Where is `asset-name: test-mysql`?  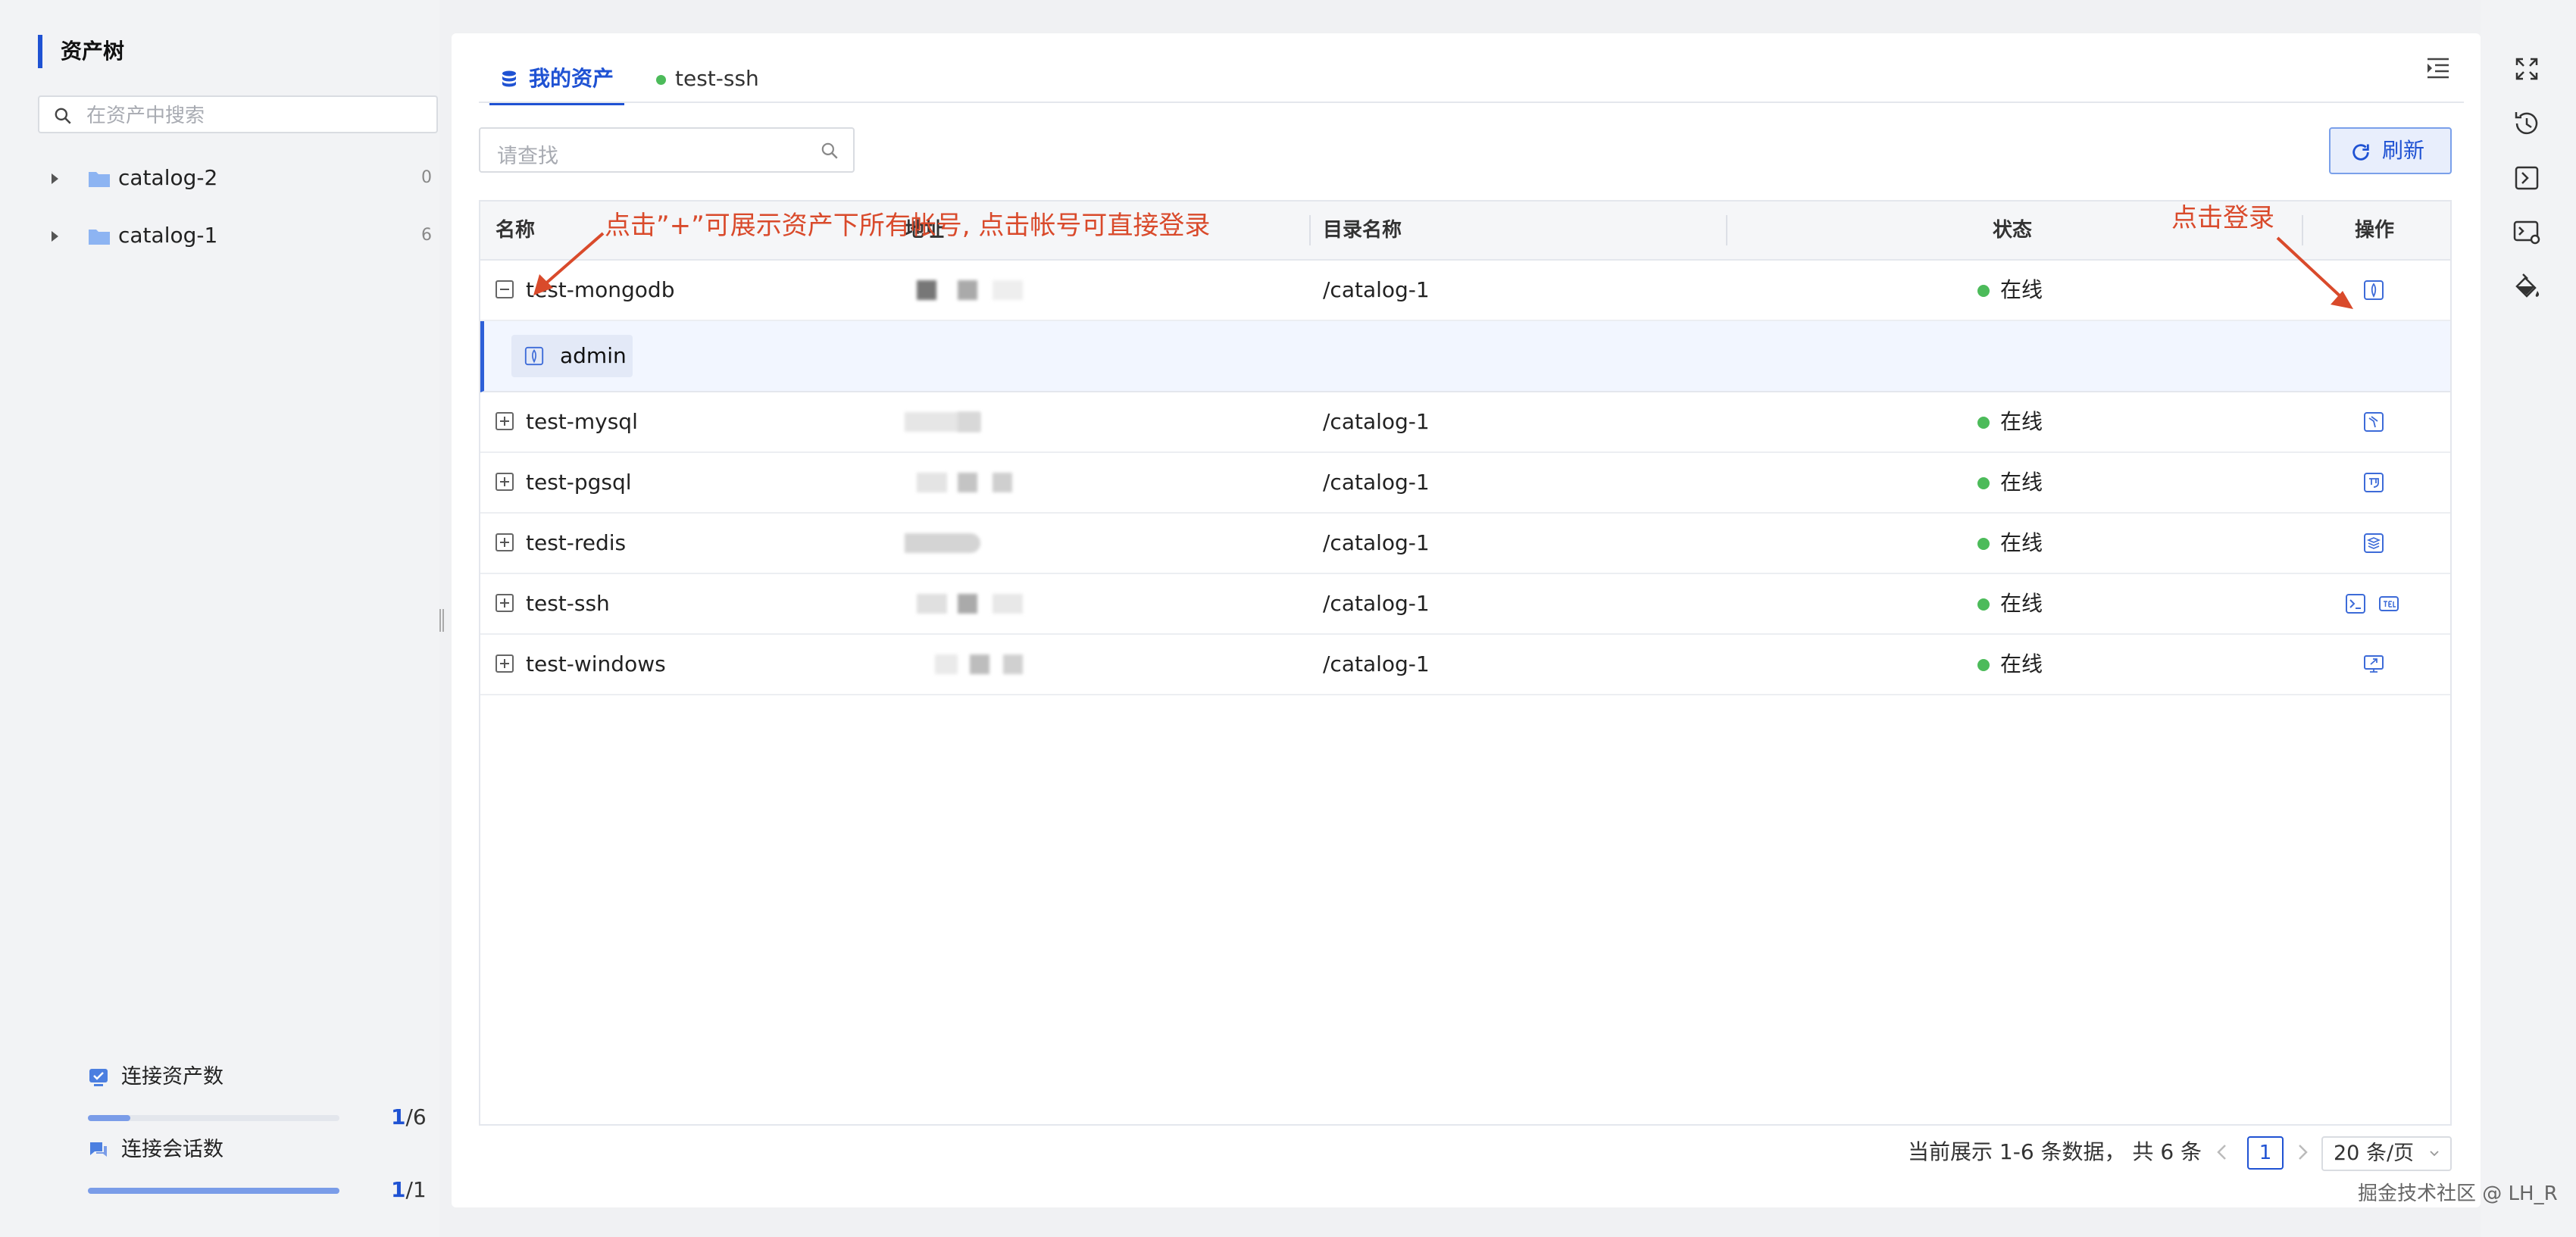
asset-name: test-mysql is located at coordinates (582, 422).